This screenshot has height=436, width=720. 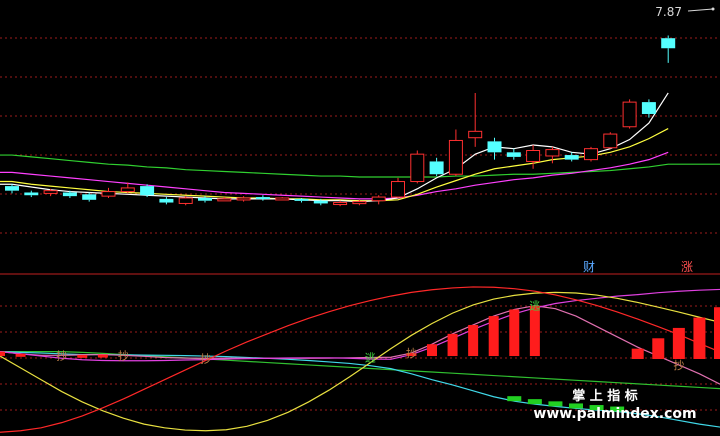 I want to click on price-label: 7.87, so click(x=668, y=12).